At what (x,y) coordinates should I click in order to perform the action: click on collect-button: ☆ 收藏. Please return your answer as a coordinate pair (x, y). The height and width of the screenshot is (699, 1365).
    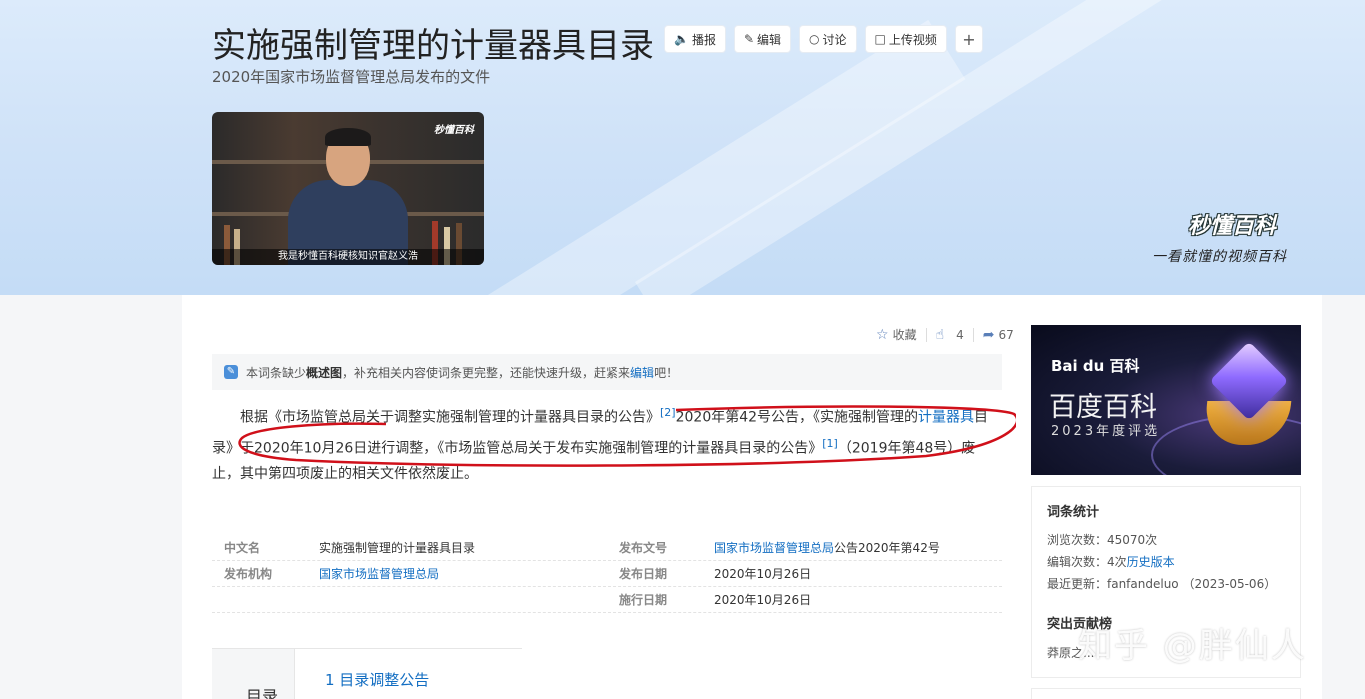
    Looking at the image, I should click on (896, 334).